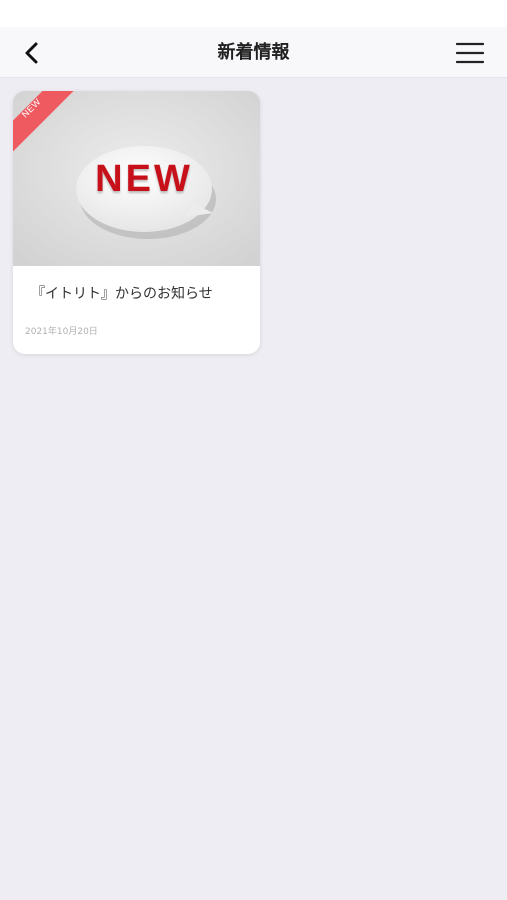 Image resolution: width=507 pixels, height=900 pixels. I want to click on chevron-left-icon, so click(31, 53).